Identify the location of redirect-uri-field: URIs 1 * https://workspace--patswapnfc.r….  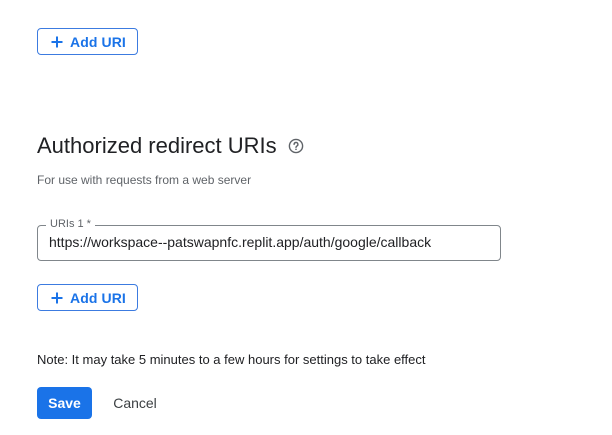
(269, 239).